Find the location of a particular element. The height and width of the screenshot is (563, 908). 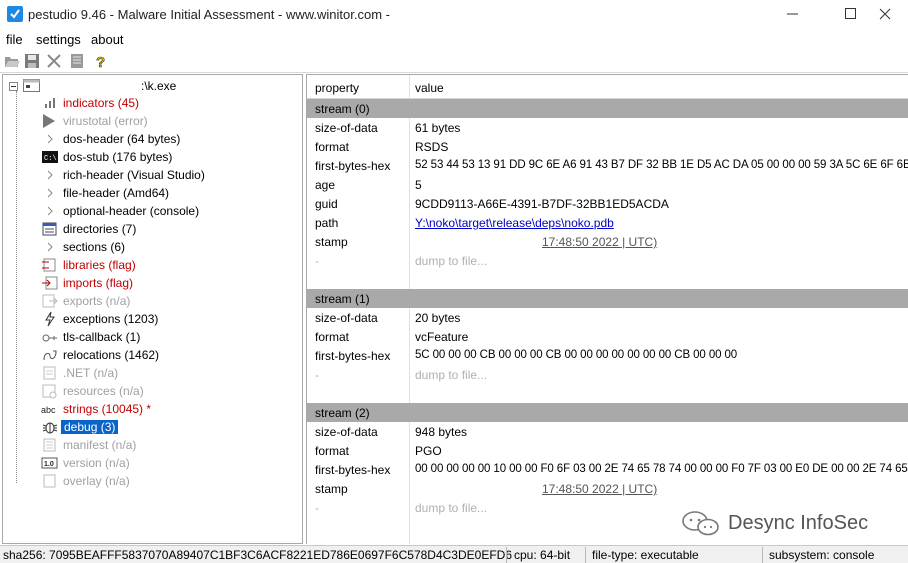

close-button is located at coordinates (885, 15).